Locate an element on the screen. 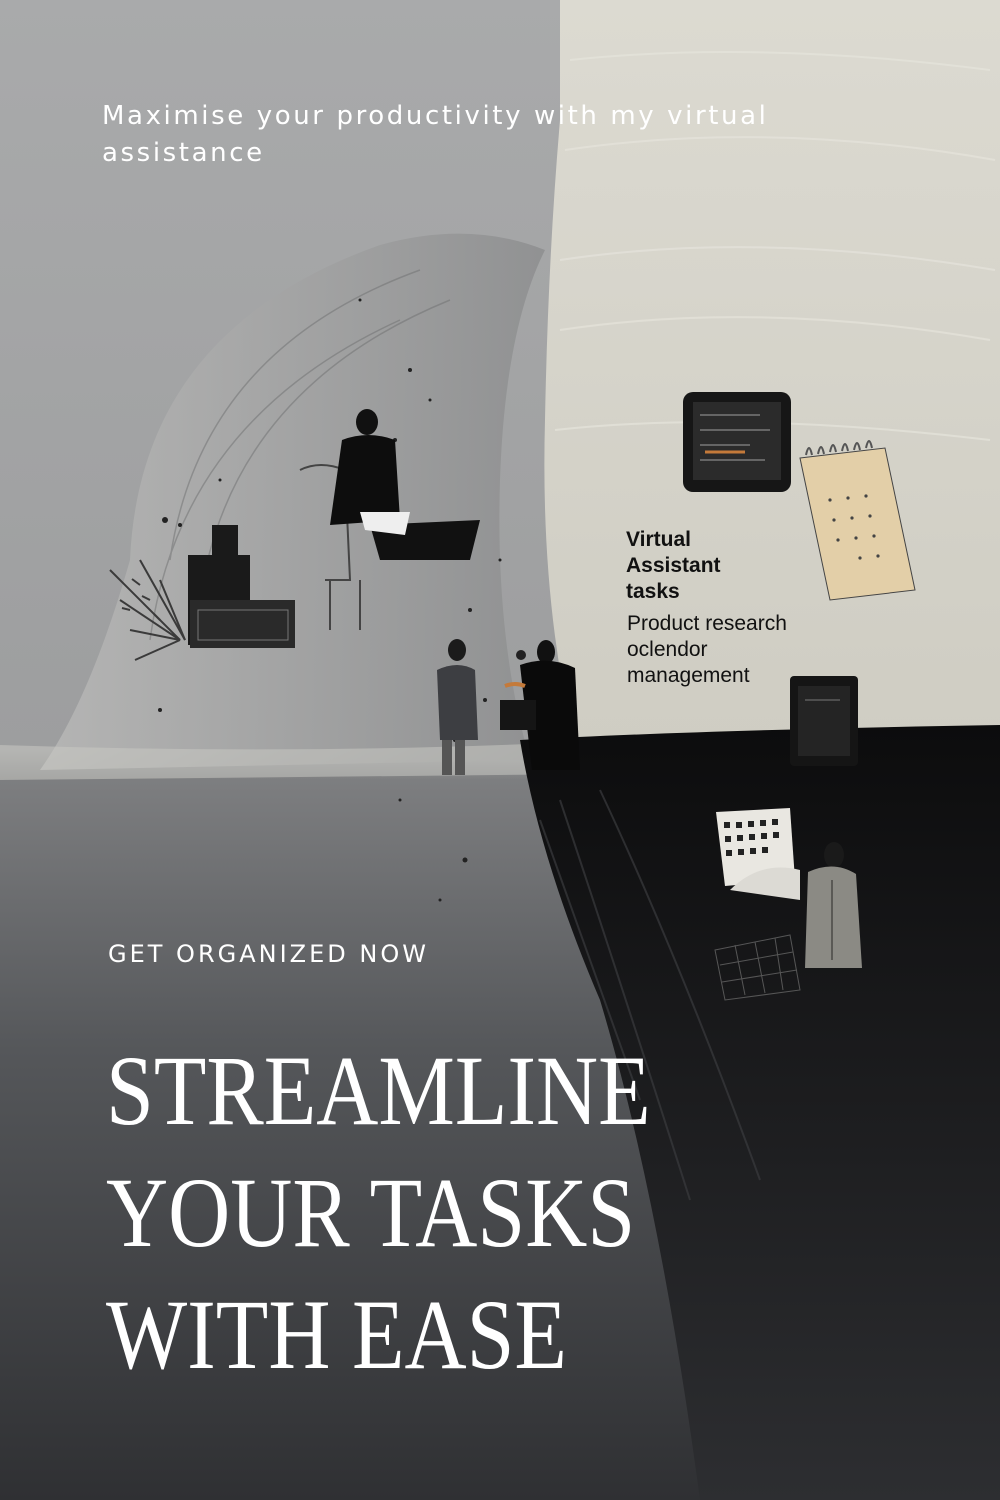  sign-item-3: management is located at coordinates (688, 675).